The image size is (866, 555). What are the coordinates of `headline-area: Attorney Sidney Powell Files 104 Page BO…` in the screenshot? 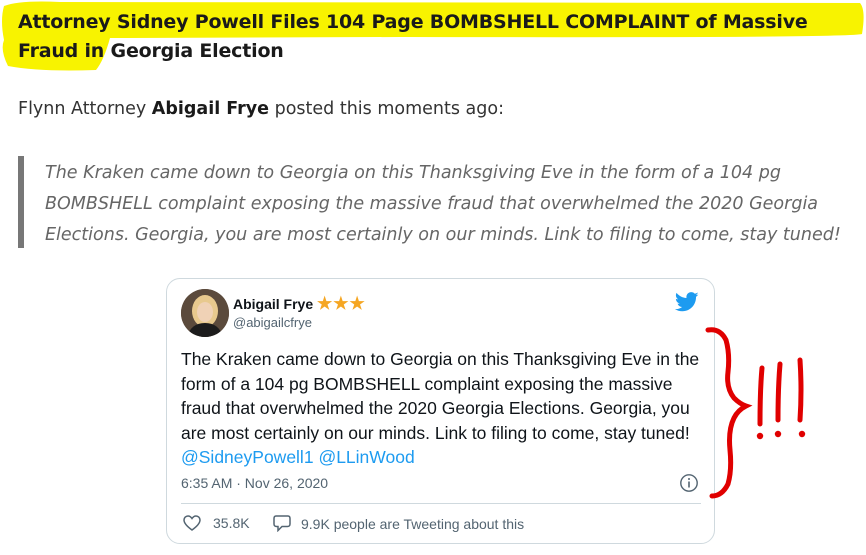 It's located at (433, 36).